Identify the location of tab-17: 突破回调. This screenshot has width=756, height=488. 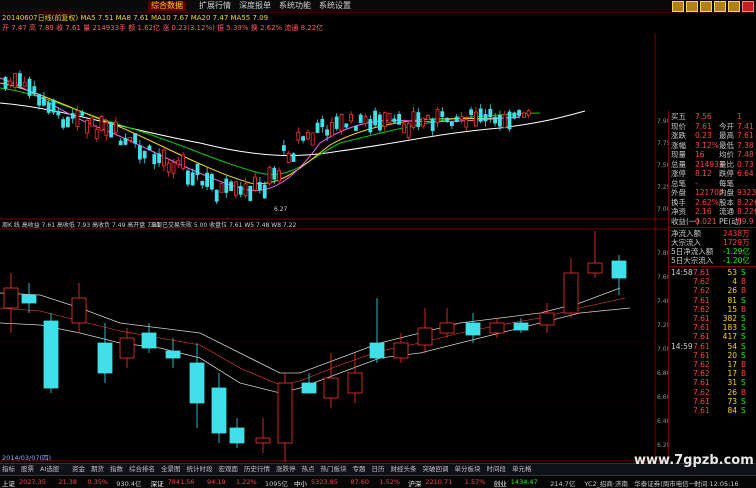
(436, 469).